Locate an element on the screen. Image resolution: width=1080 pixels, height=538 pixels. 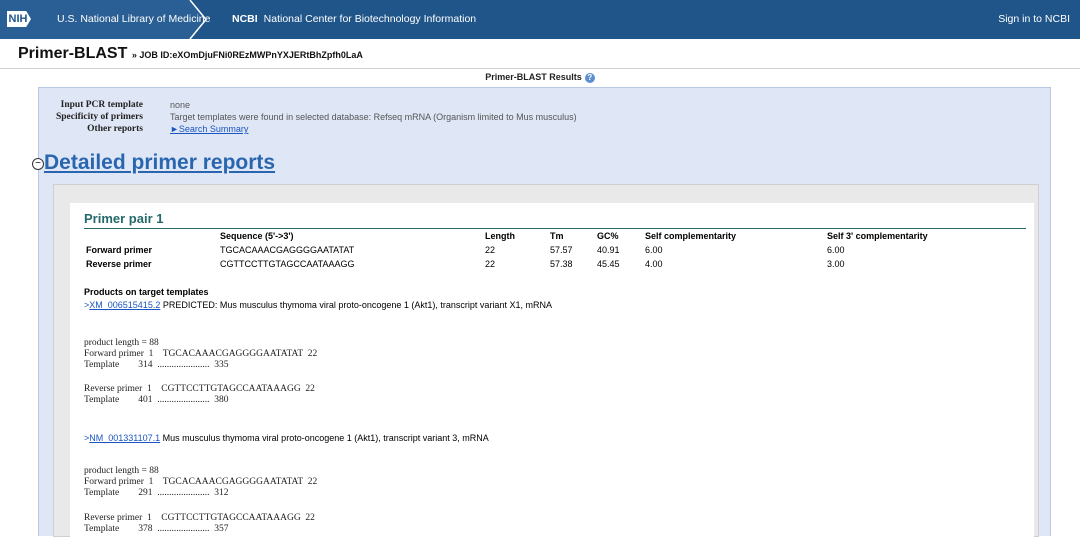
info-label: Input PCR template is located at coordinates (101, 105).